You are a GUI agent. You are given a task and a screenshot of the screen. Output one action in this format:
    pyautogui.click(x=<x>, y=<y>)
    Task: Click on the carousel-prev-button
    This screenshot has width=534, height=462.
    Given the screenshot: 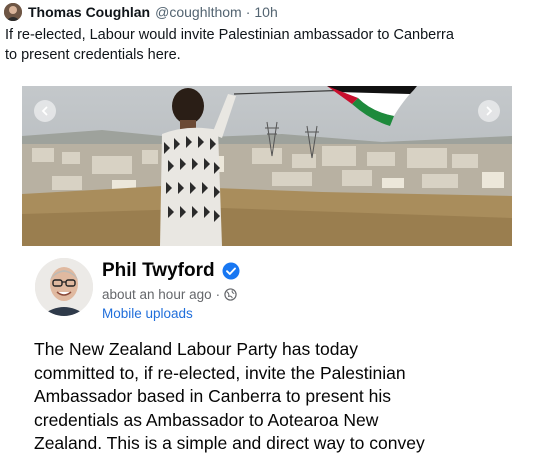 What is the action you would take?
    pyautogui.click(x=45, y=111)
    